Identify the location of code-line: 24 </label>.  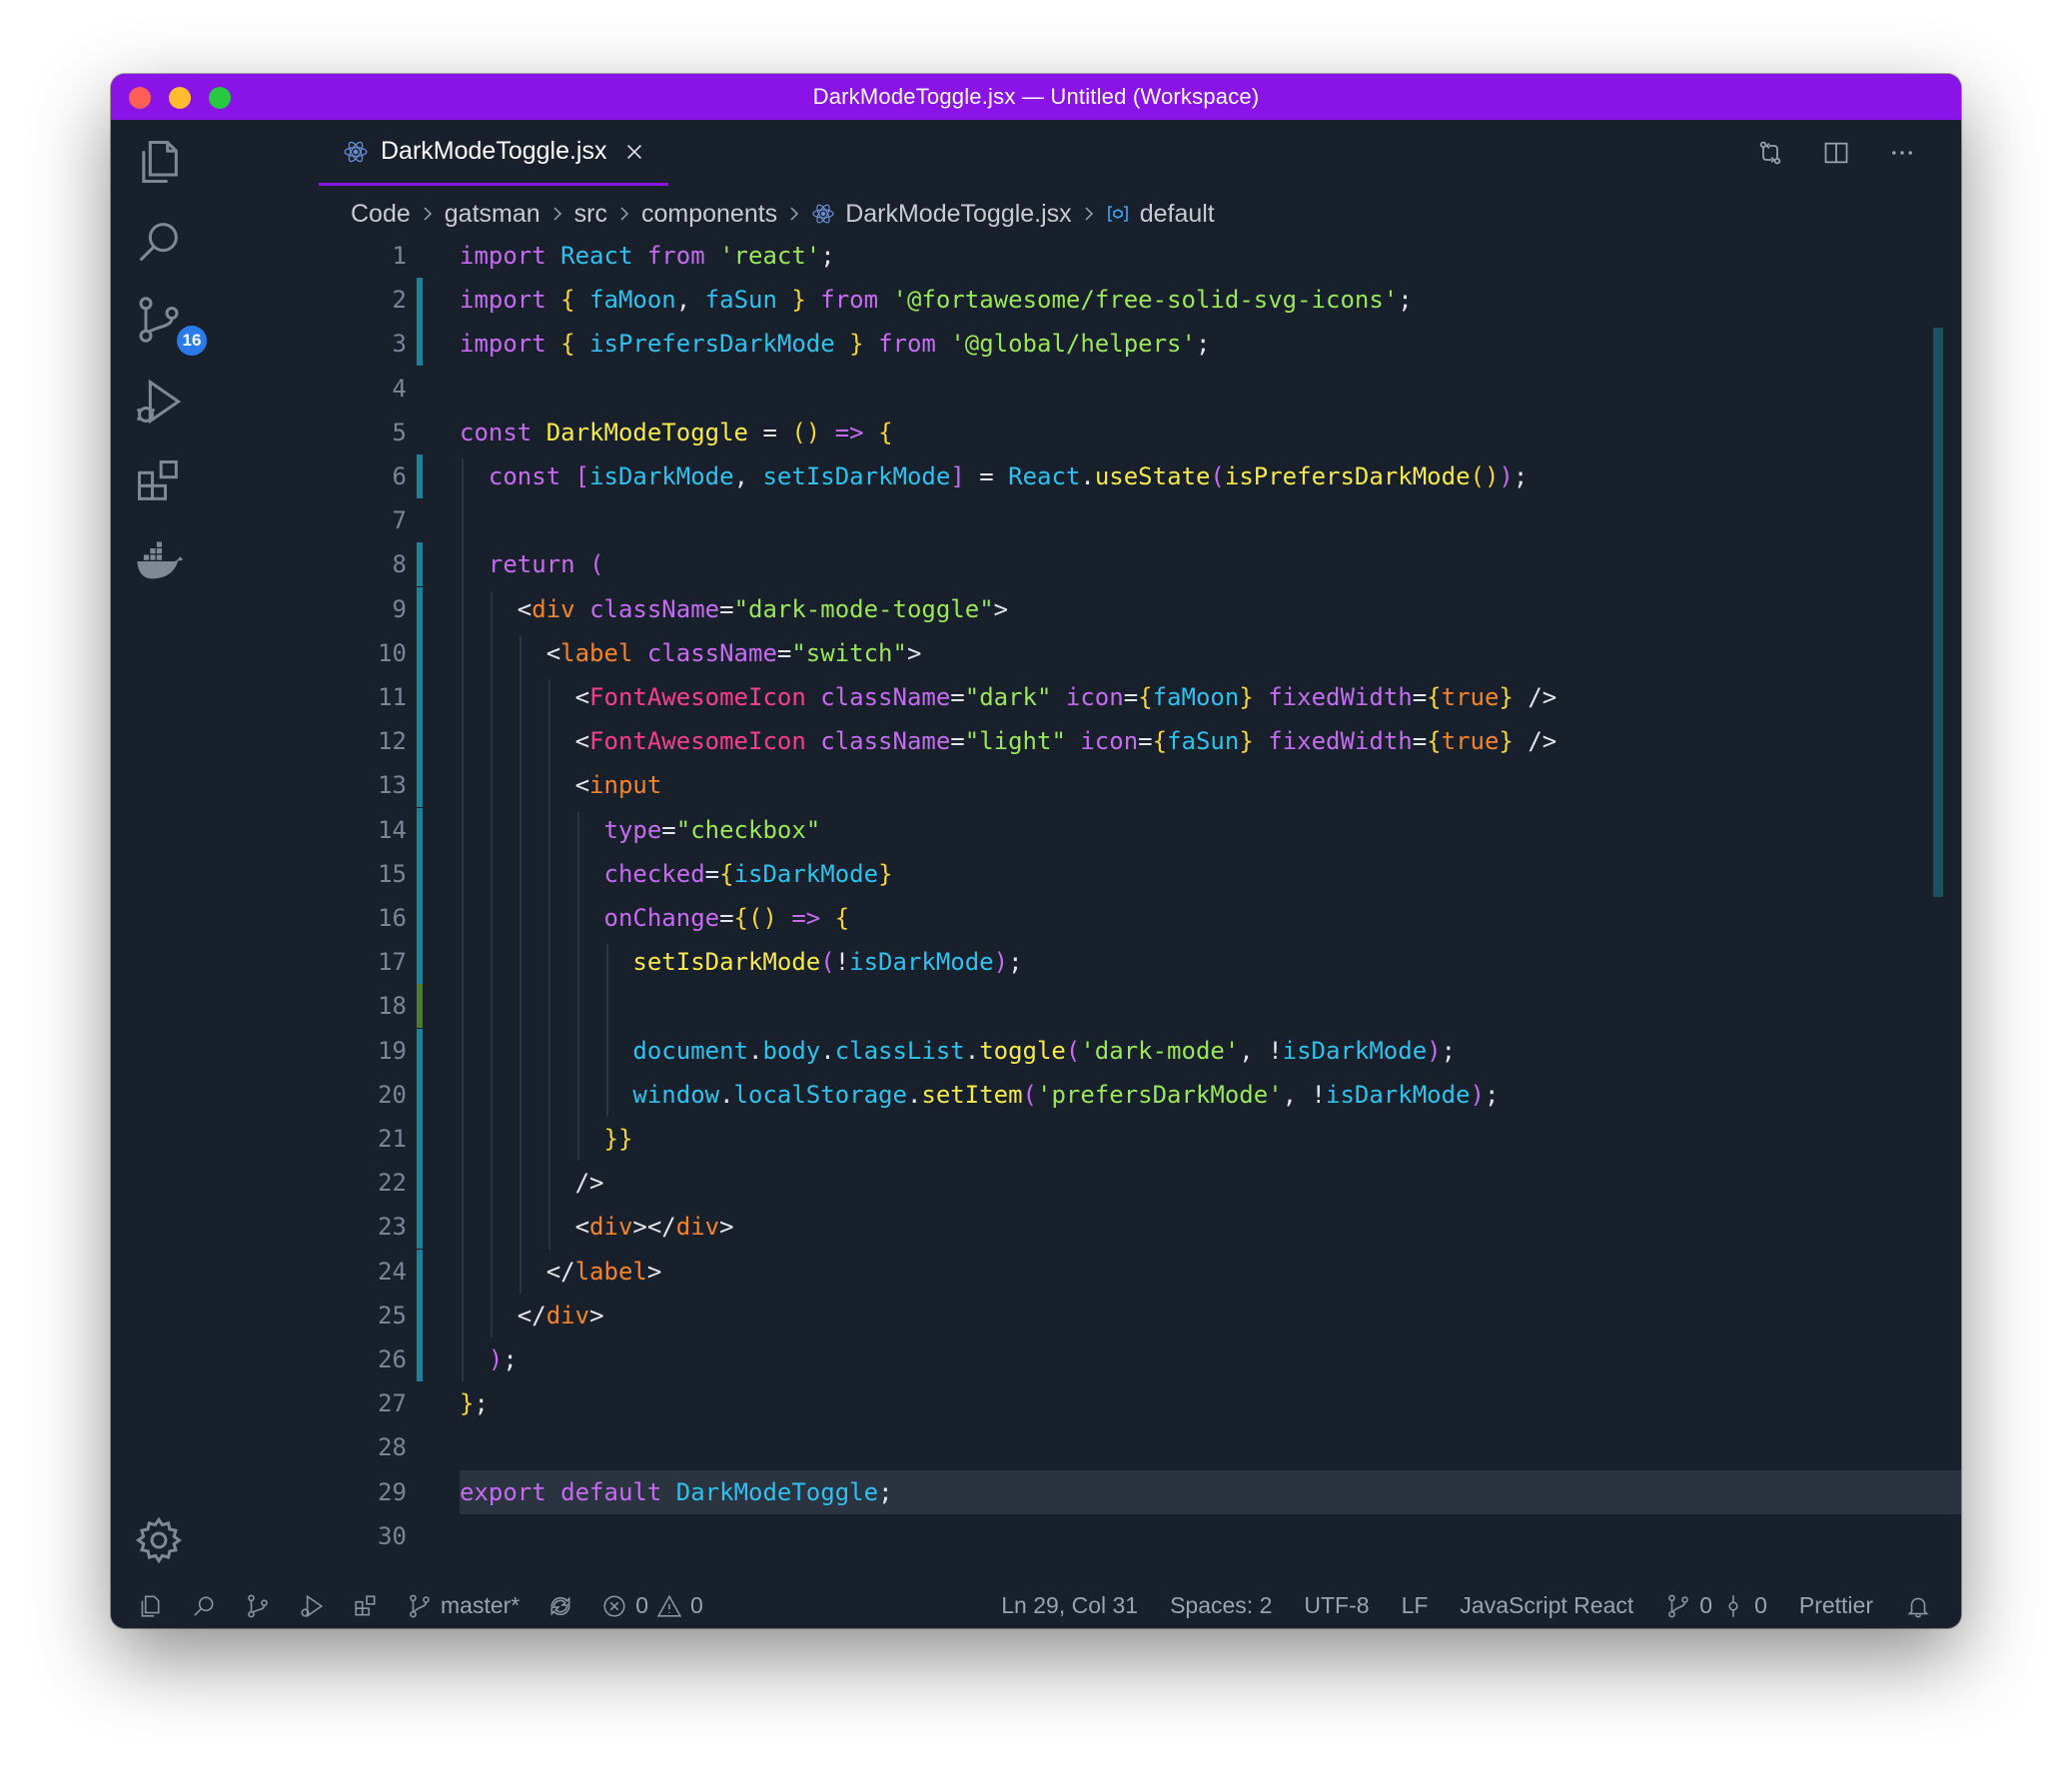
(1074, 1272).